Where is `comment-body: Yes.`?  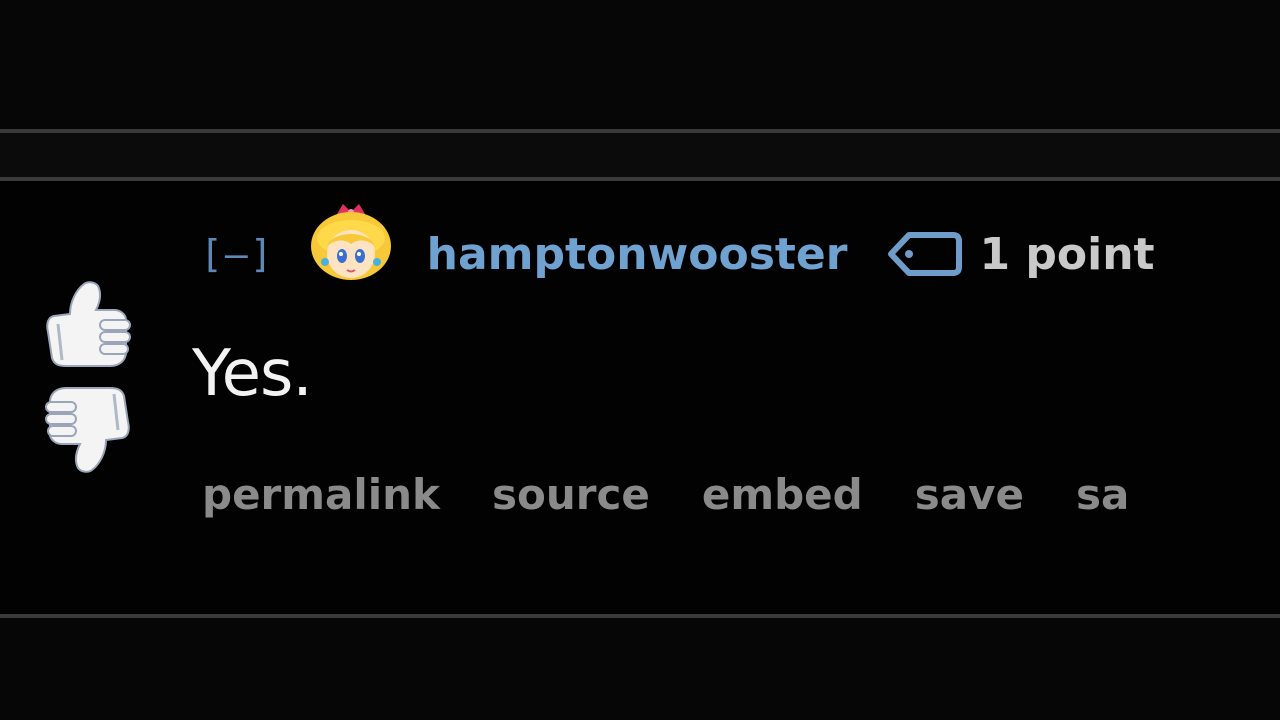
comment-body: Yes. is located at coordinates (252, 374).